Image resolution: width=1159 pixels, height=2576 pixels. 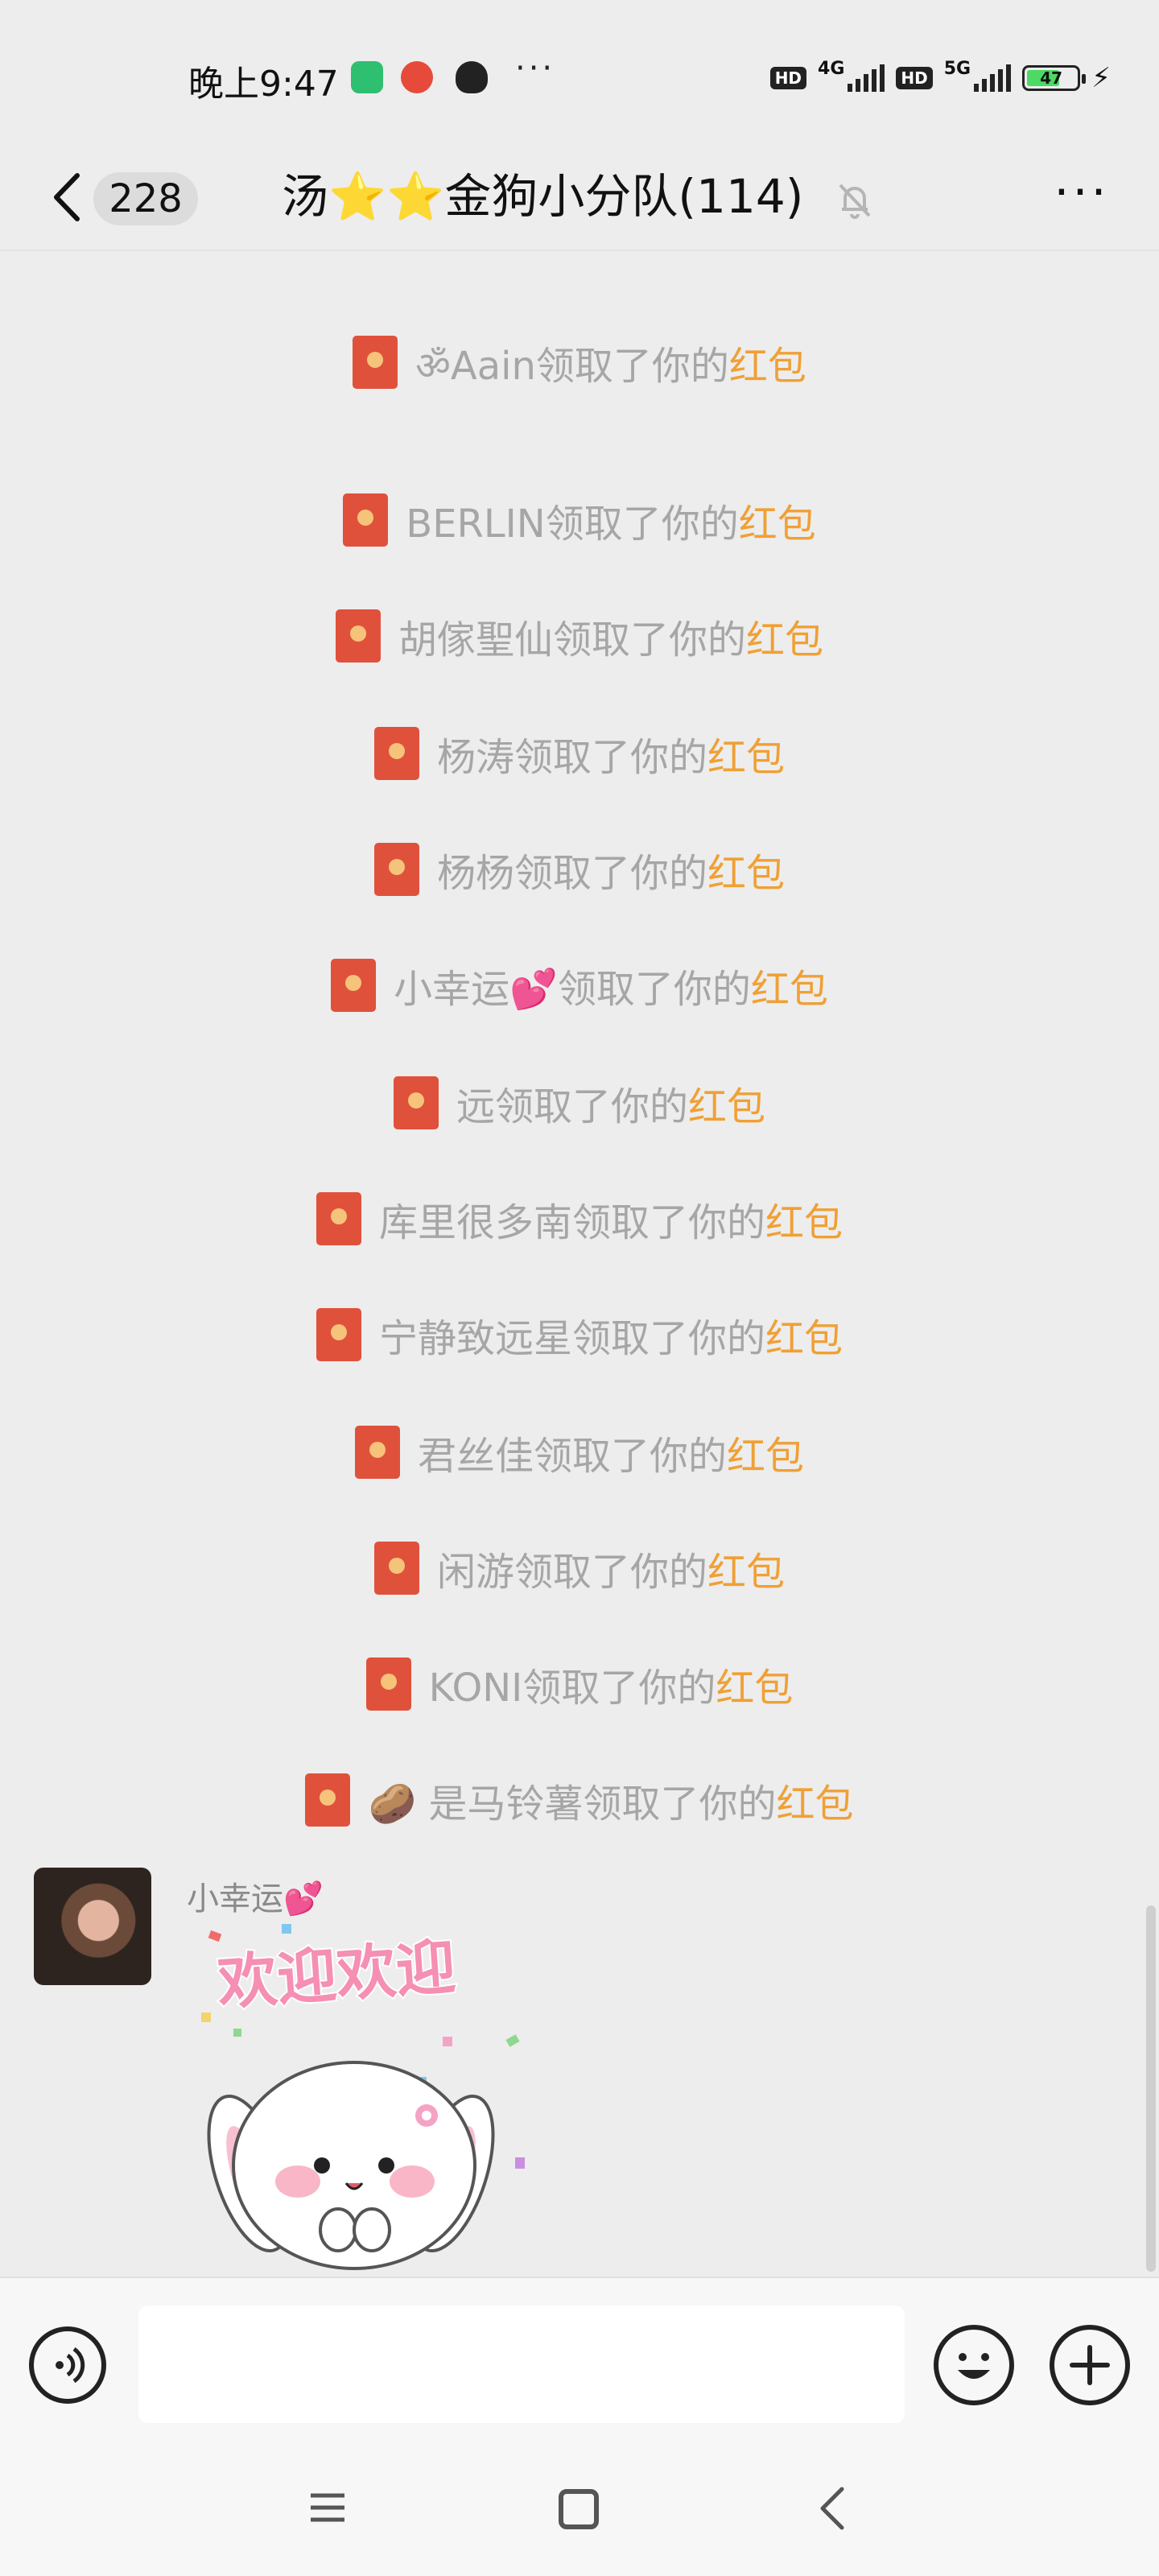 I want to click on network-type-2: 5G, so click(x=957, y=68).